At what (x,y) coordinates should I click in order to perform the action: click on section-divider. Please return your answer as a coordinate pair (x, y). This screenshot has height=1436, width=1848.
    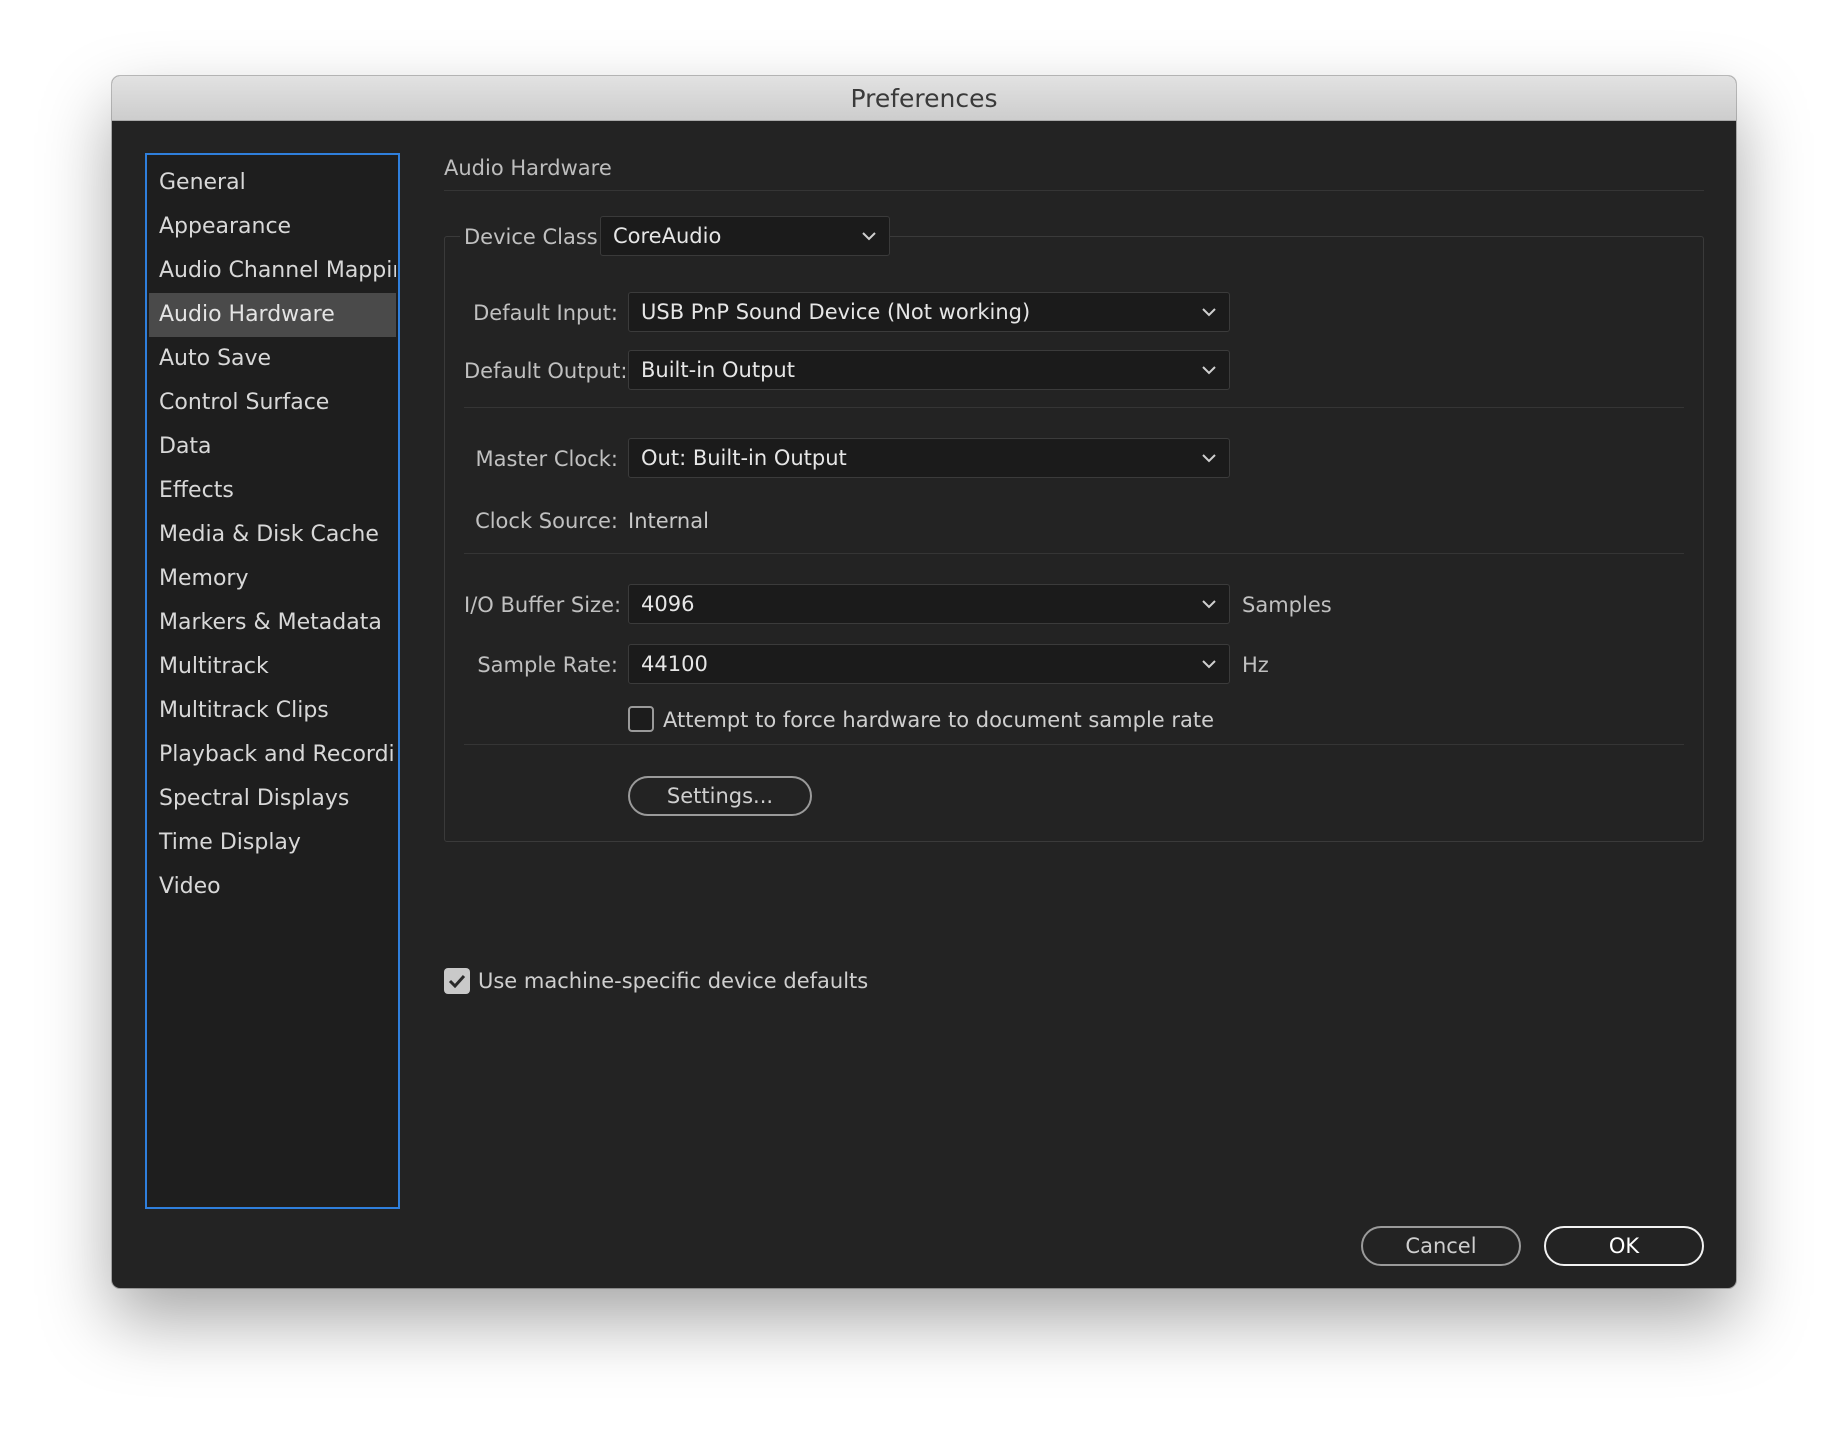
    Looking at the image, I should click on (1074, 190).